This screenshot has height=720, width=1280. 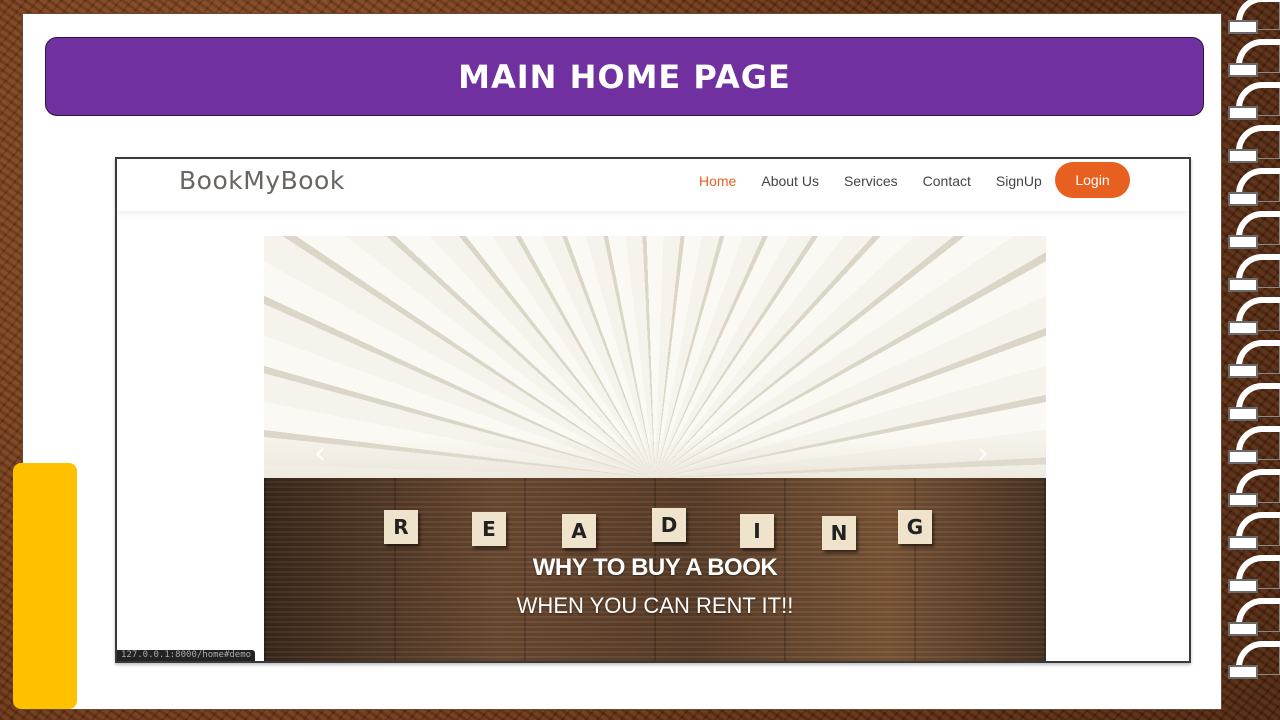 I want to click on spiral-binding, so click(x=1250, y=360).